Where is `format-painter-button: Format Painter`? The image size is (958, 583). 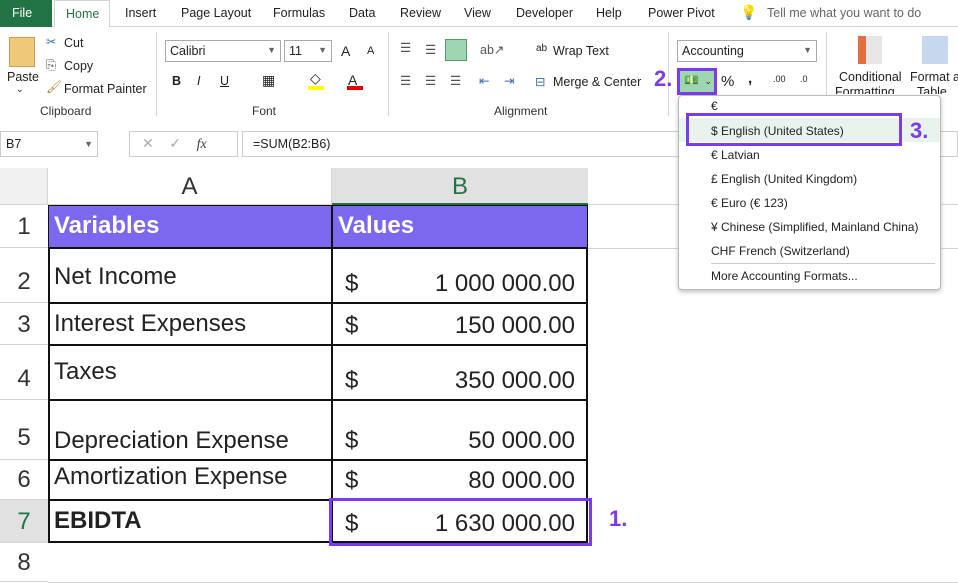 format-painter-button: Format Painter is located at coordinates (105, 89).